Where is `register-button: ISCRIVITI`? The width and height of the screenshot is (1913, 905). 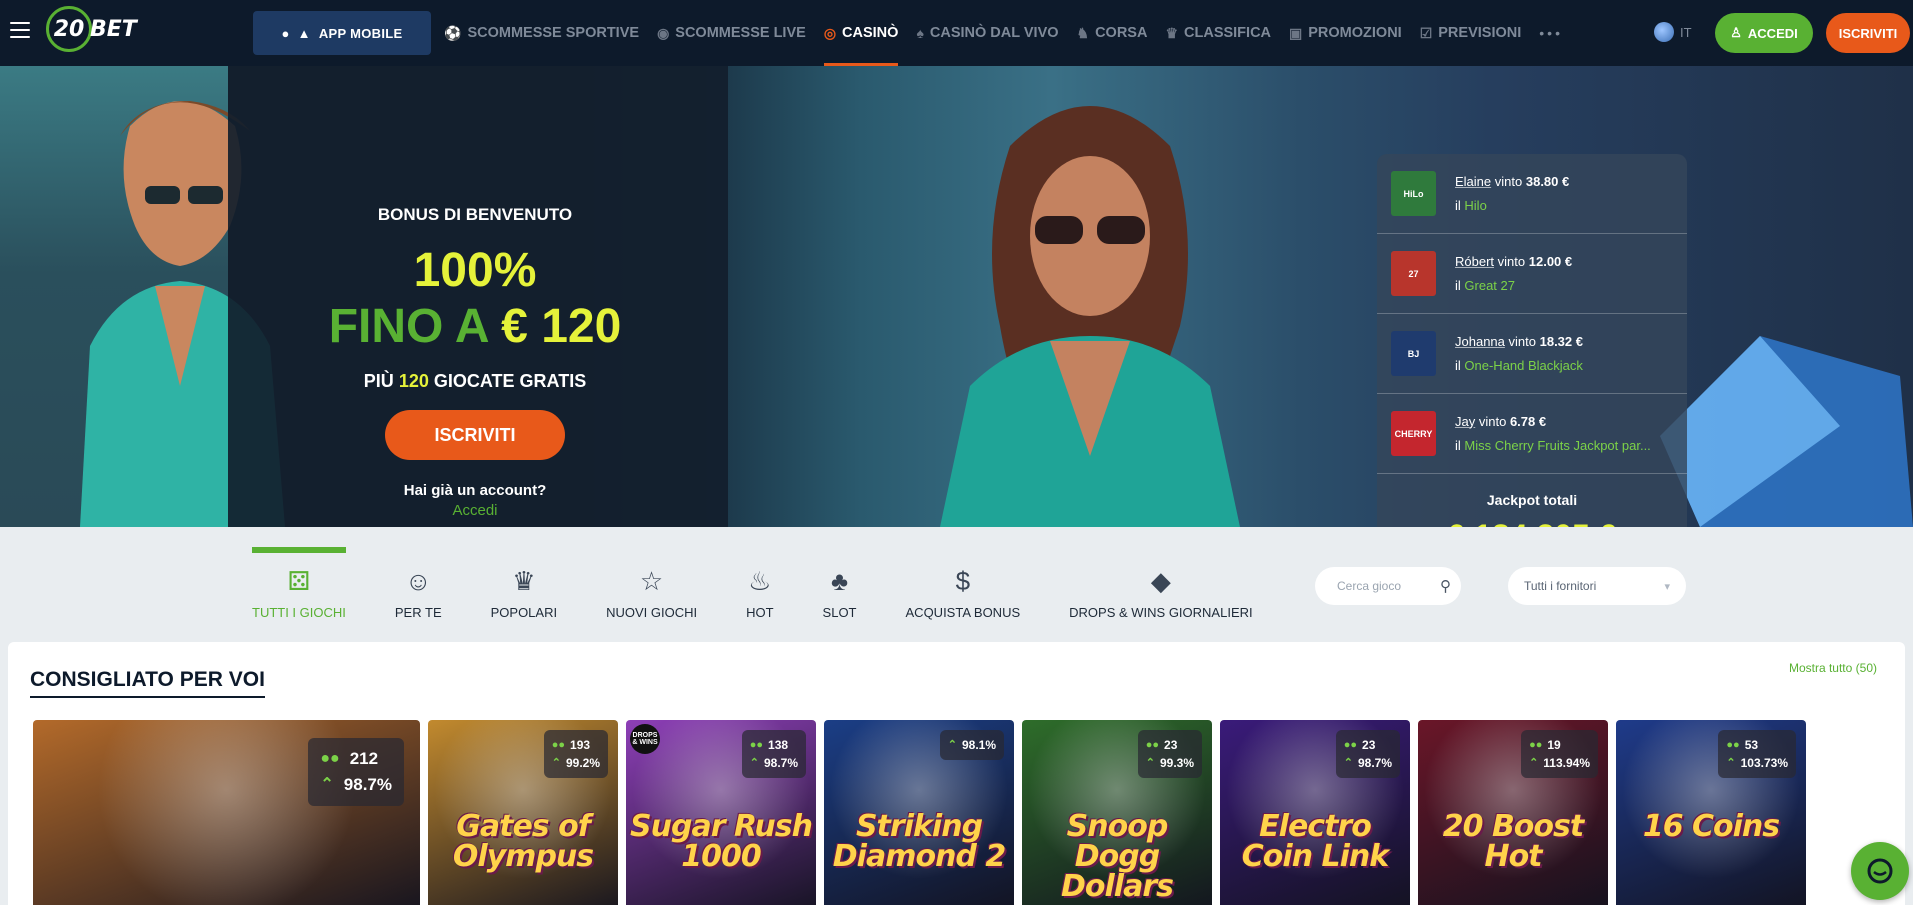
register-button: ISCRIVITI is located at coordinates (1868, 33).